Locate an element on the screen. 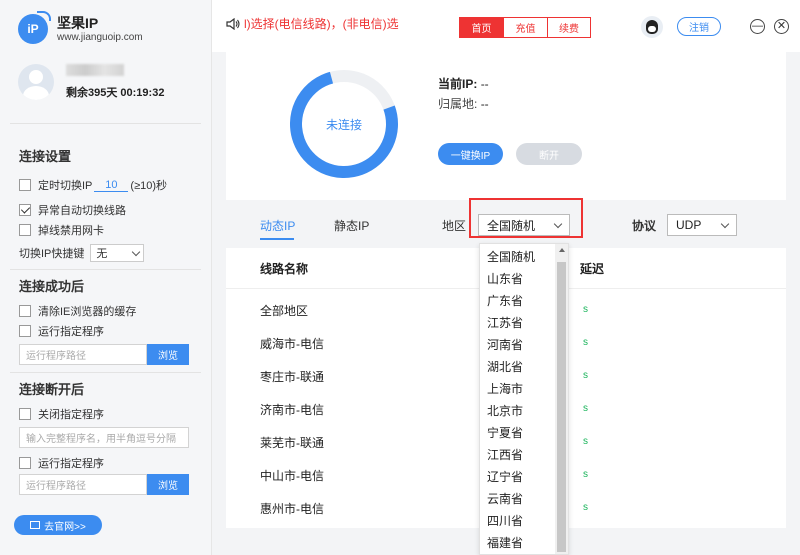 The image size is (800, 555). disconnect-button: 断开 is located at coordinates (549, 154).